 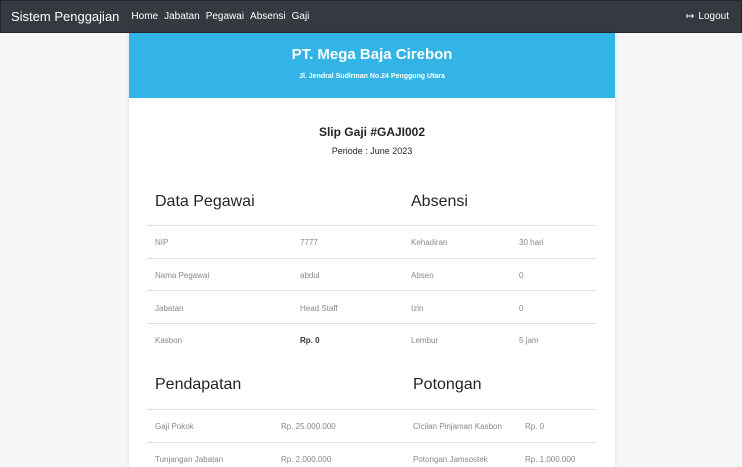 What do you see at coordinates (457, 426) in the screenshot?
I see `potongan-row-label: Cicilan Pinjaman Kasbon` at bounding box center [457, 426].